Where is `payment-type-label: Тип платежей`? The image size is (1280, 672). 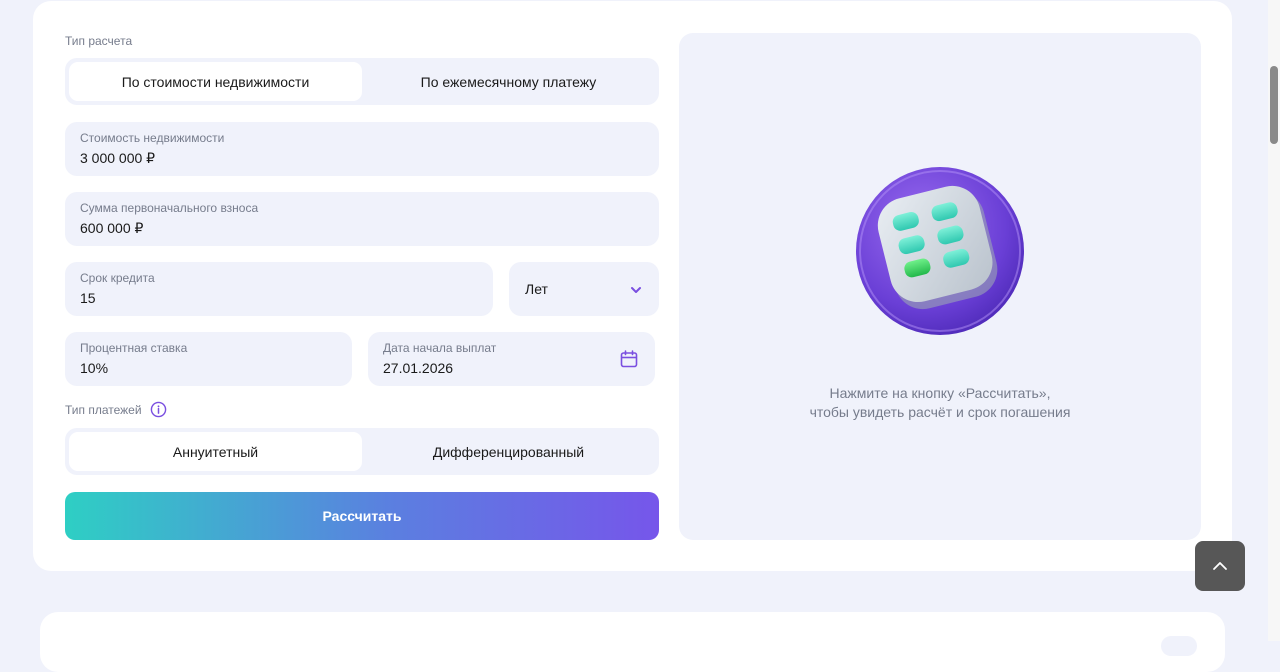
payment-type-label: Тип платежей is located at coordinates (103, 410).